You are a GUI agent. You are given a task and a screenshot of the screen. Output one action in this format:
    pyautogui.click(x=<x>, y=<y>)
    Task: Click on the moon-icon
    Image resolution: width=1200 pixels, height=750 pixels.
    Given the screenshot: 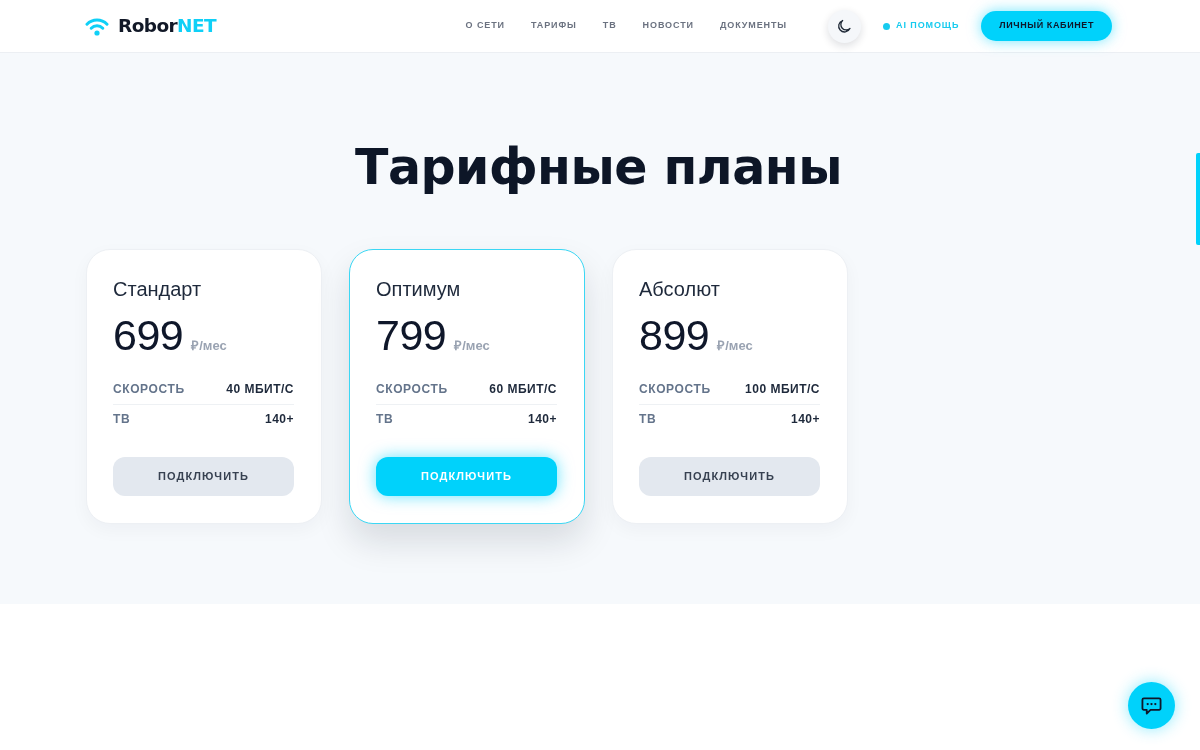 What is the action you would take?
    pyautogui.click(x=845, y=26)
    